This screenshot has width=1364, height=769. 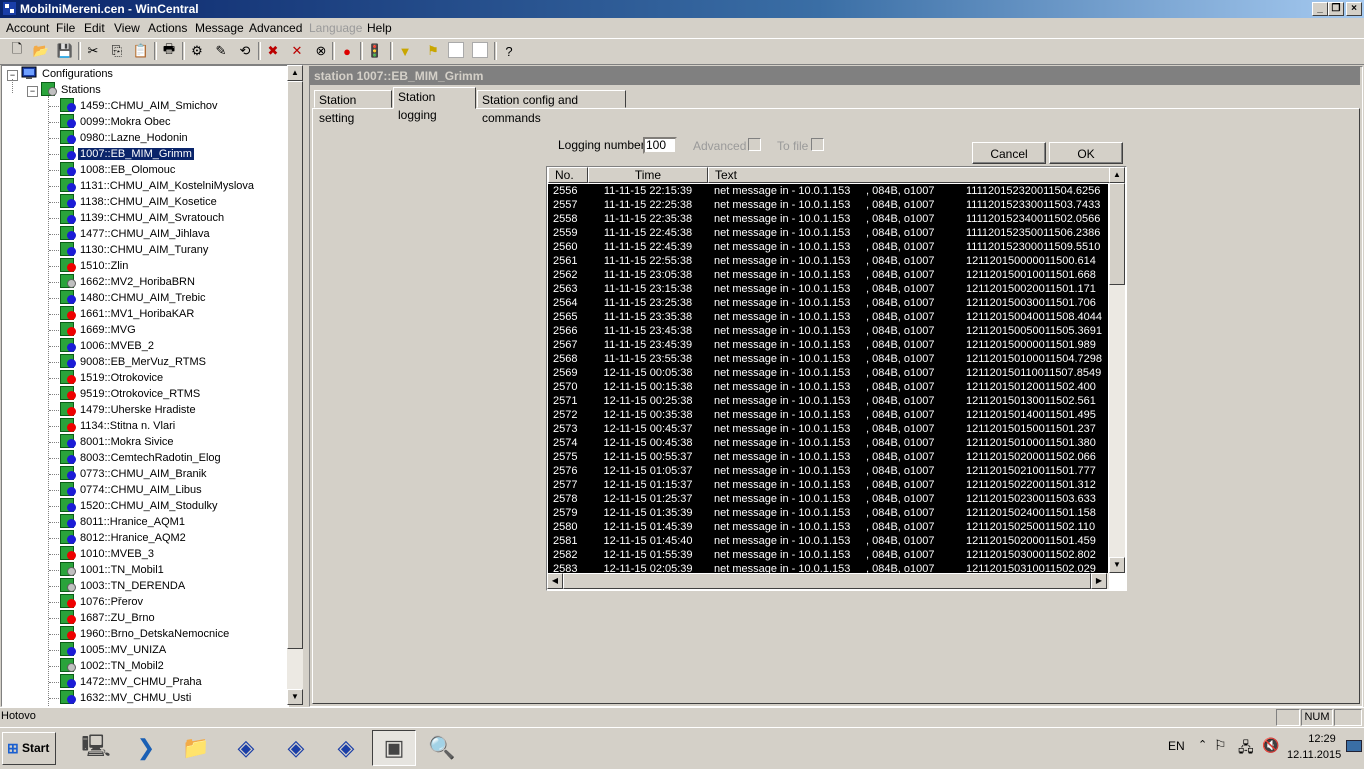 I want to click on log-scroll-right-icon: ▶, so click(x=1099, y=581).